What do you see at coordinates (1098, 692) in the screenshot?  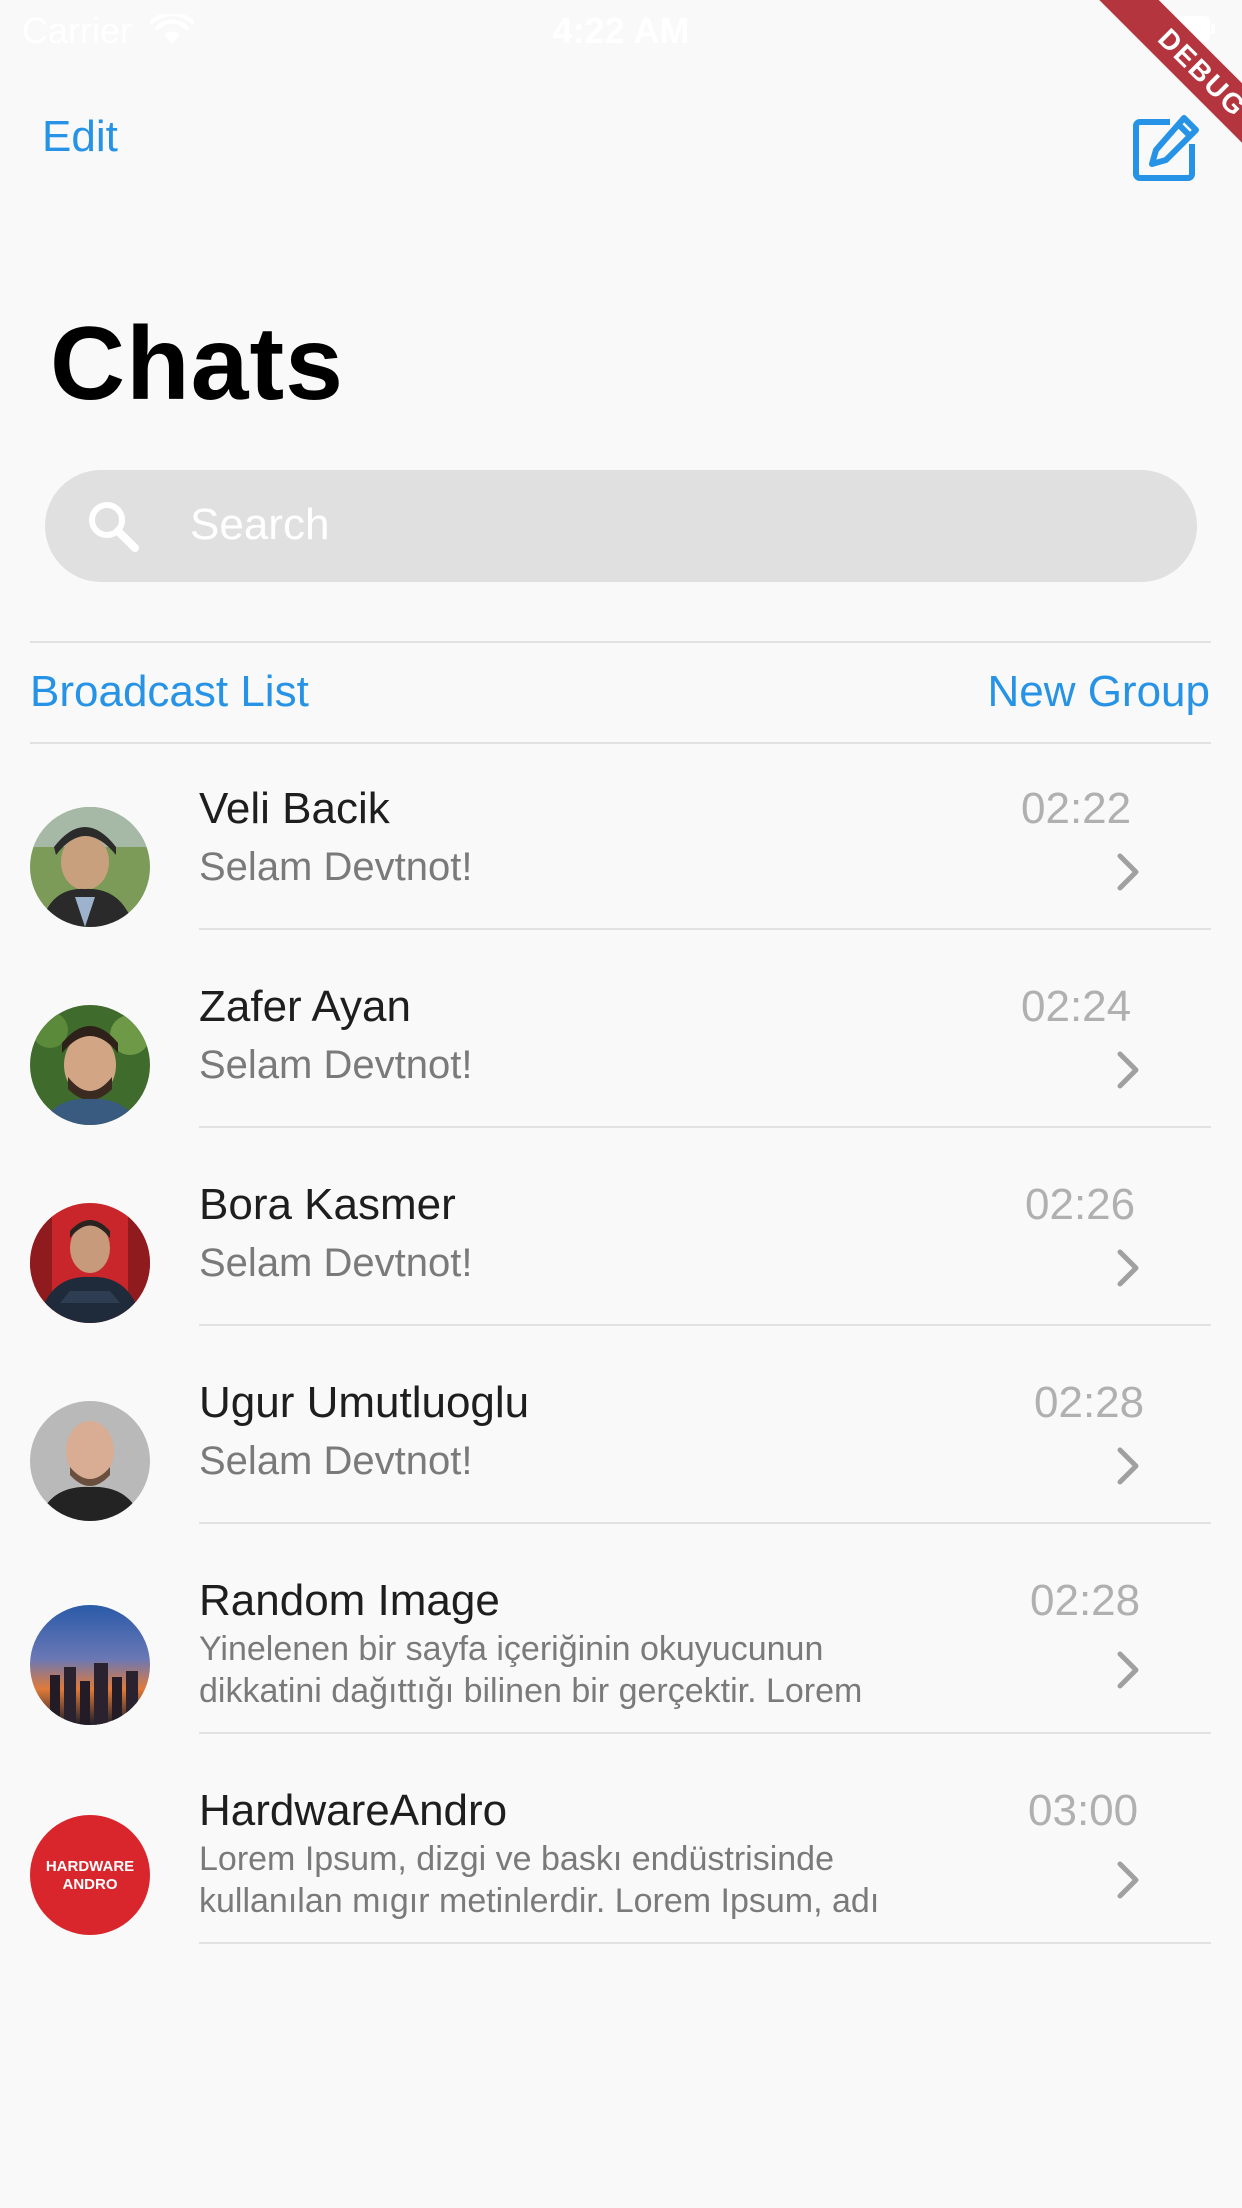 I see `new-group-button: New Group` at bounding box center [1098, 692].